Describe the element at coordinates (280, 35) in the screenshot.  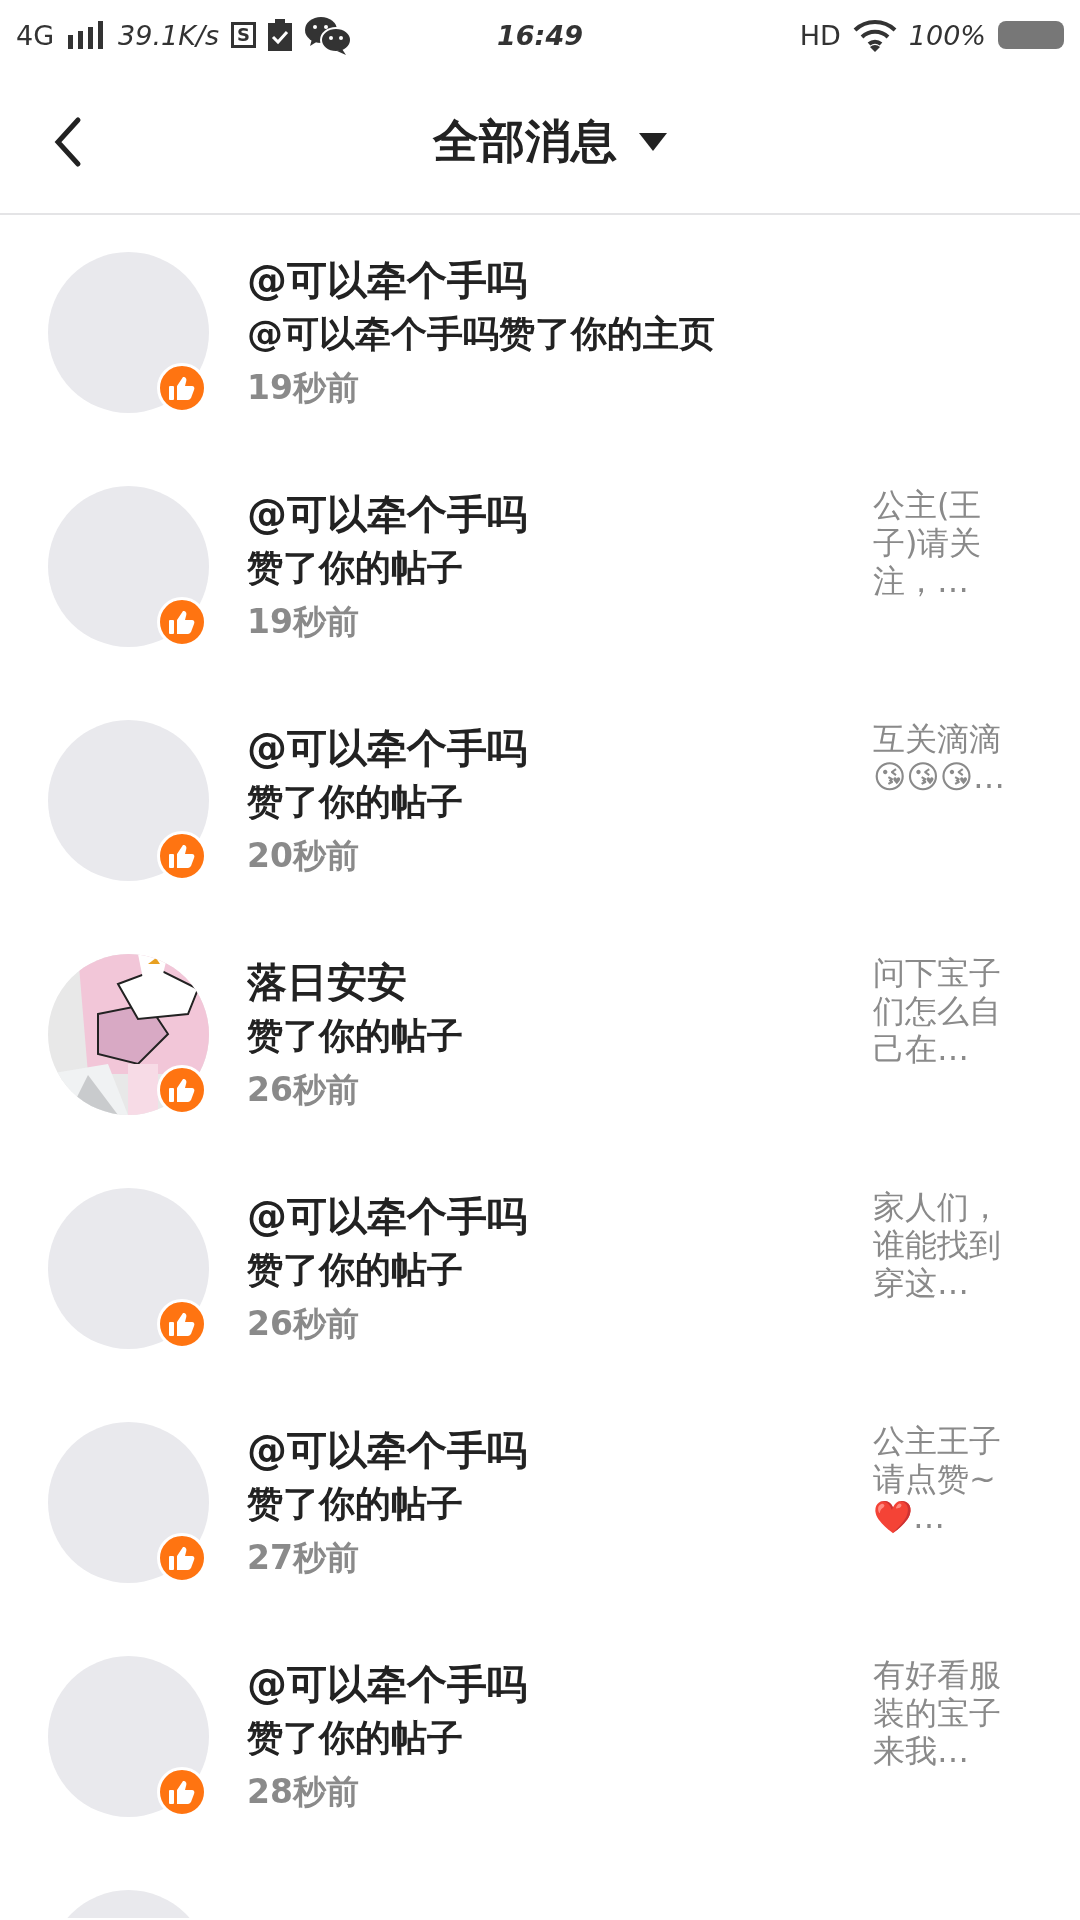
I see `clipboard-check-icon` at that location.